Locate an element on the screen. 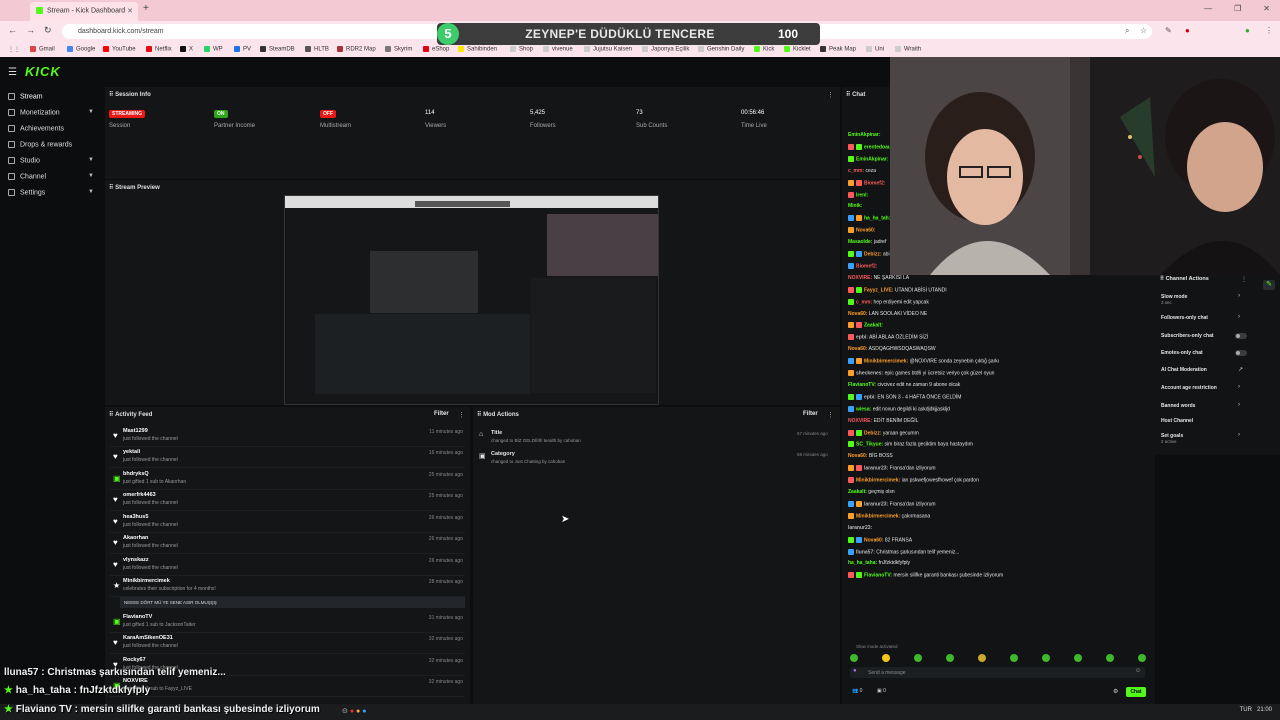 The height and width of the screenshot is (720, 1280). sidebar-item-channel: Channel ▼ is located at coordinates (54, 178).